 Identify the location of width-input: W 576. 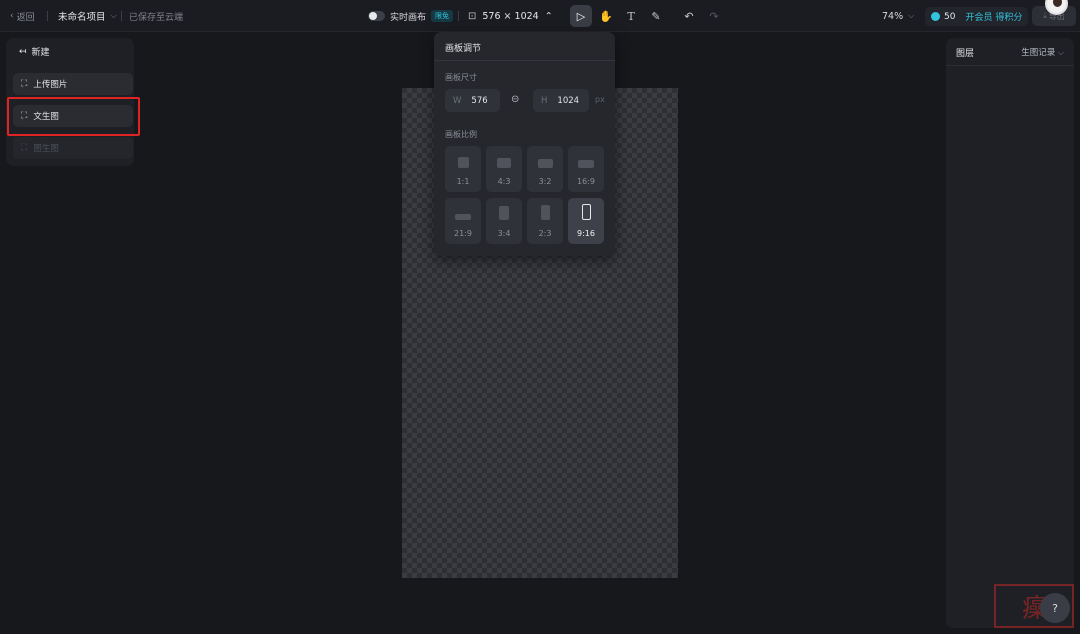
(472, 100).